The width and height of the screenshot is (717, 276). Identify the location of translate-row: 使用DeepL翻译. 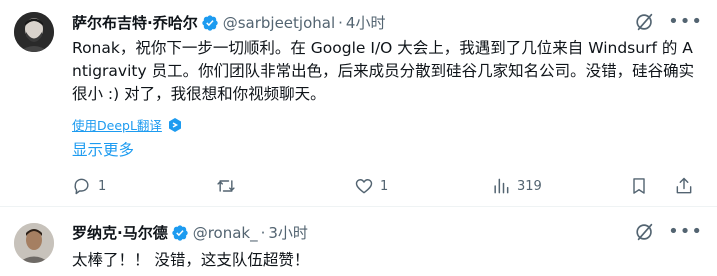
(127, 124).